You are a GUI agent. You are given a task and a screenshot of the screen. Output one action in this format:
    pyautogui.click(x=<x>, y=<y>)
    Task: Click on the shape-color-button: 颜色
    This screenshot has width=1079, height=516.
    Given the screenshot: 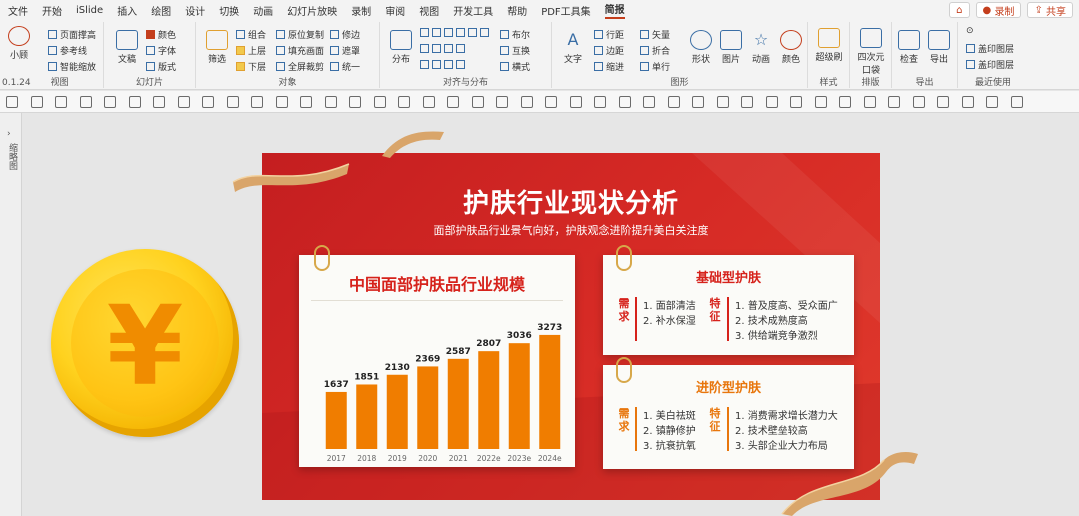 What is the action you would take?
    pyautogui.click(x=791, y=47)
    